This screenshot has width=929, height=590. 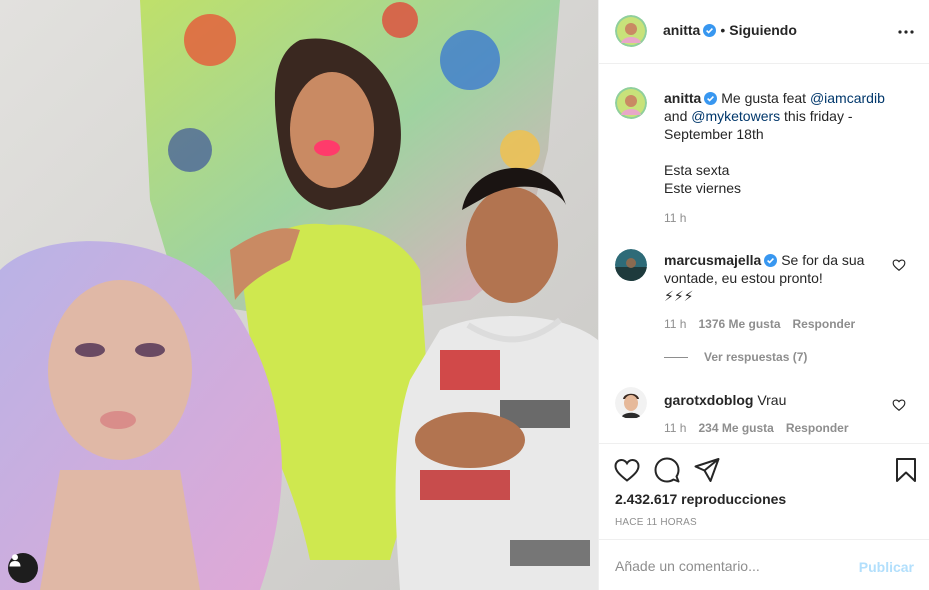 What do you see at coordinates (676, 357) in the screenshot?
I see `replies-divider` at bounding box center [676, 357].